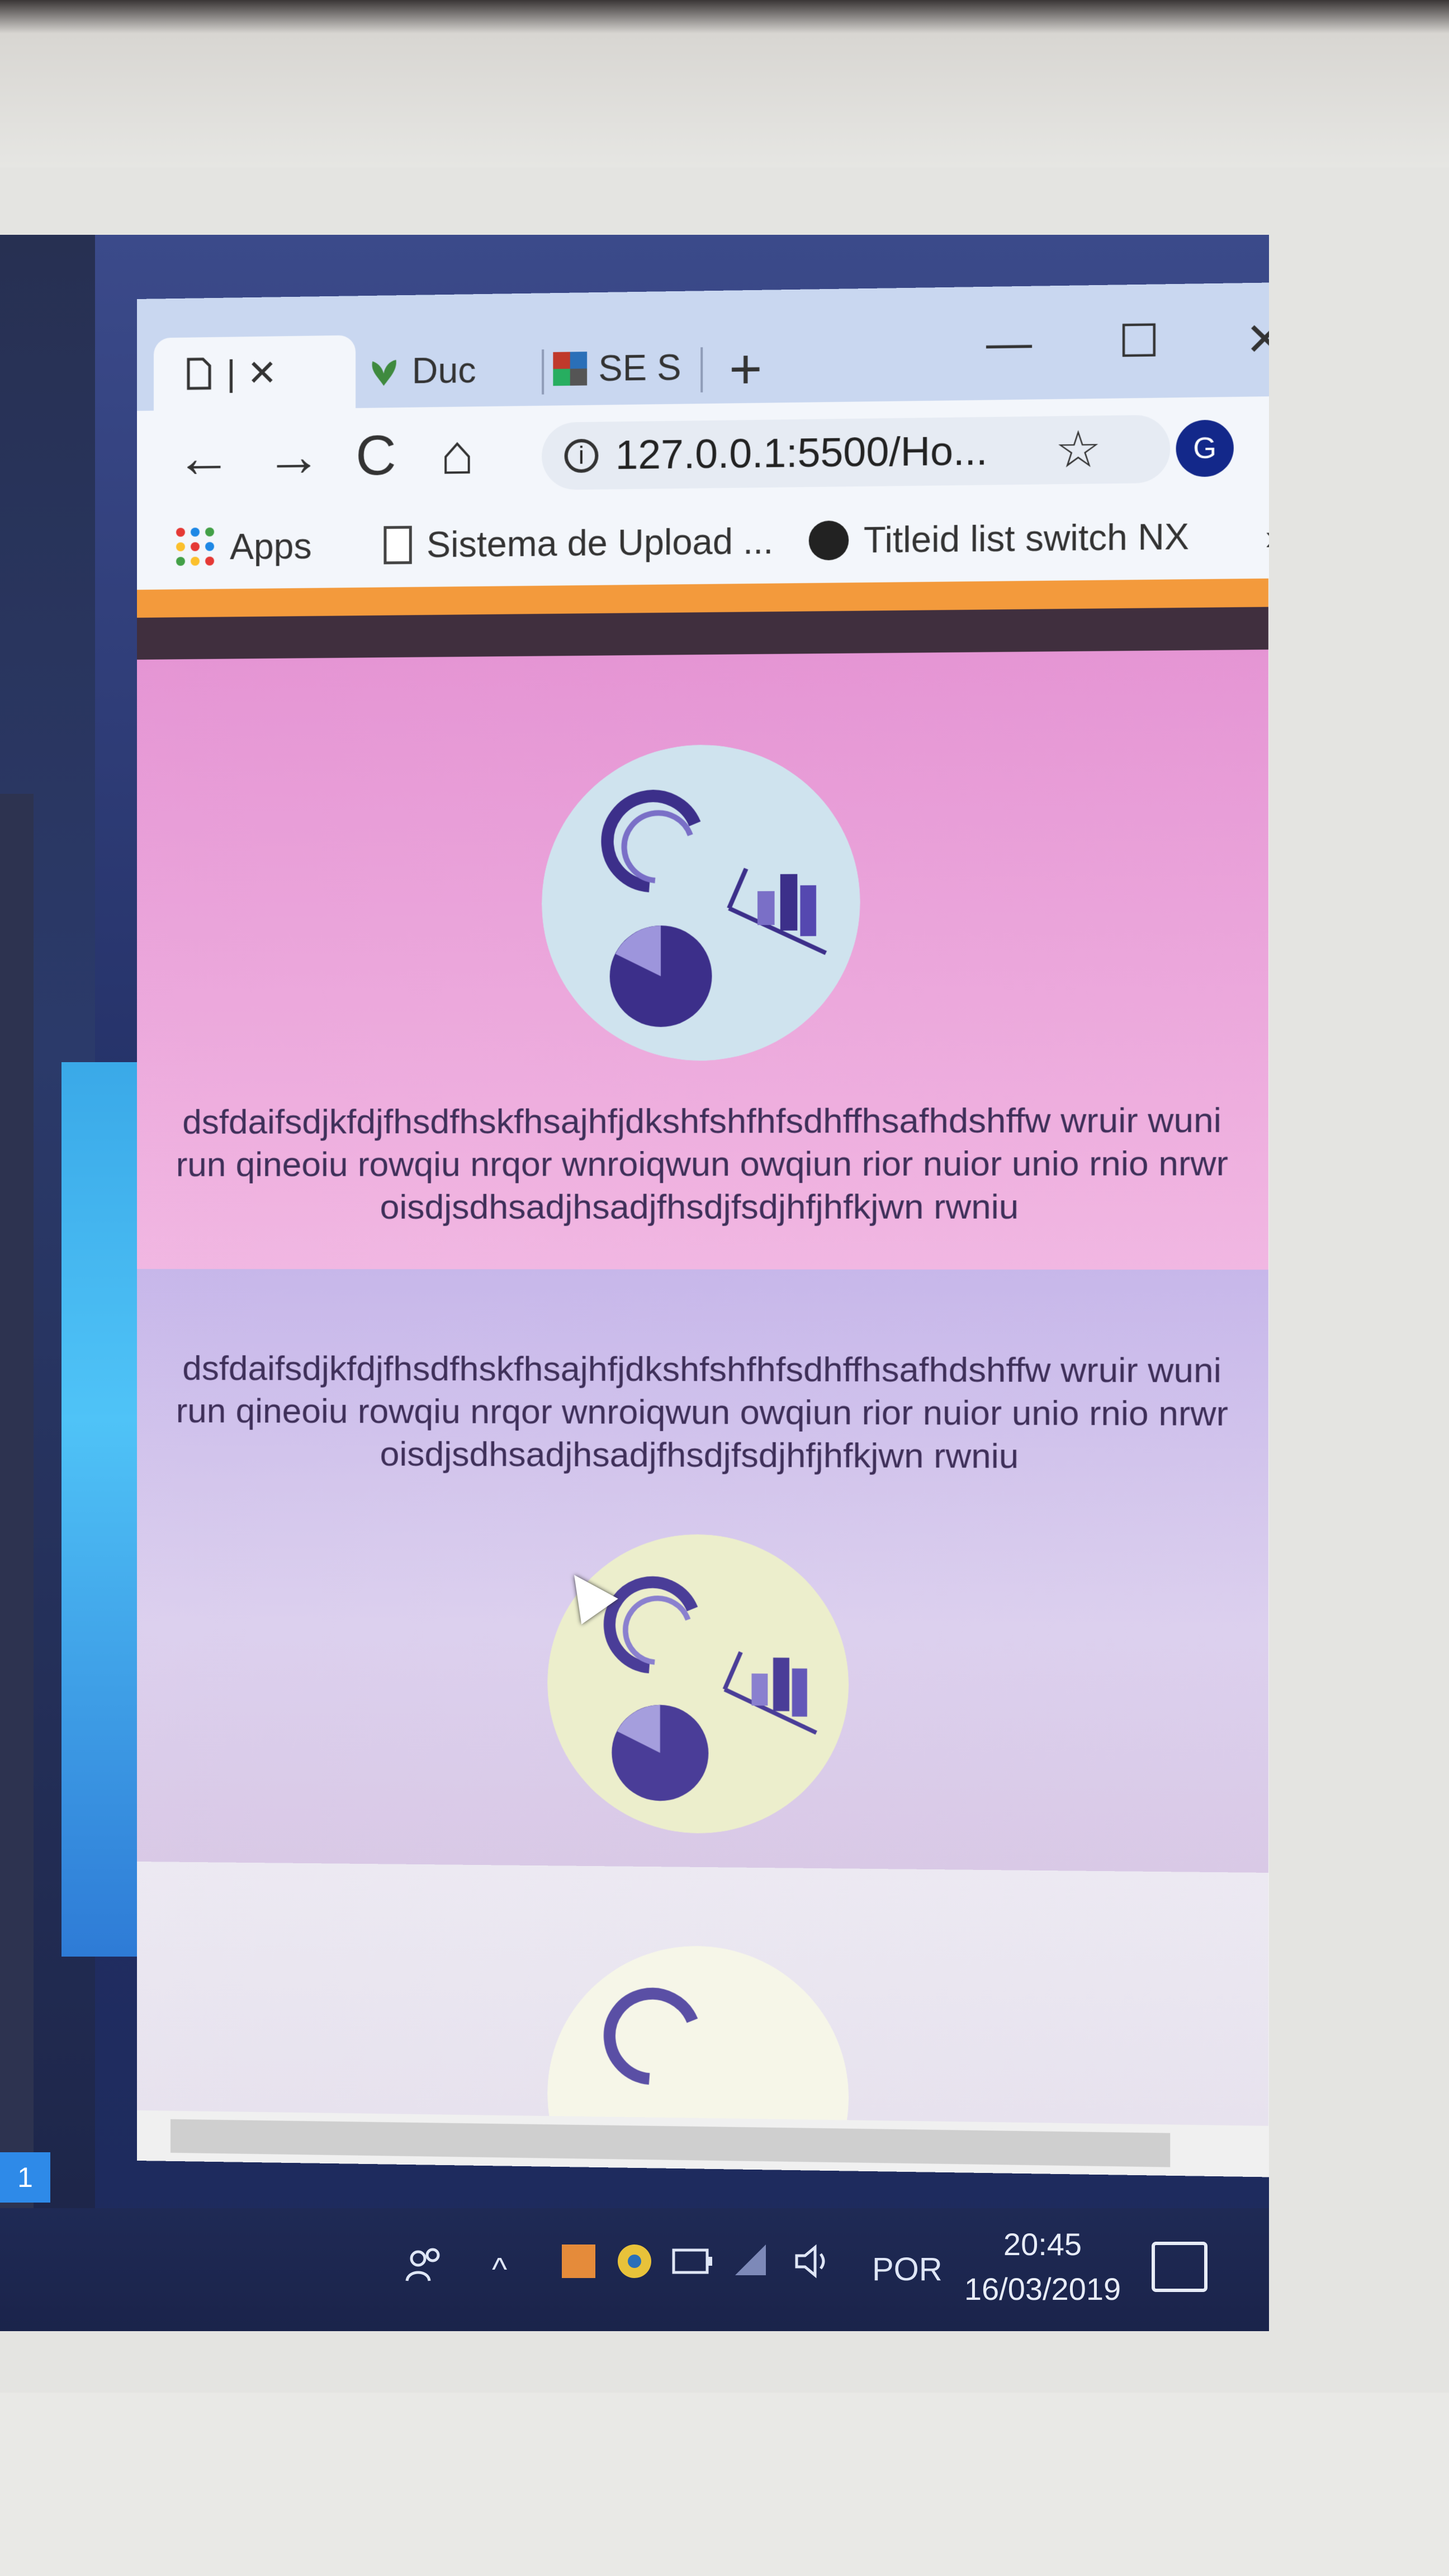  What do you see at coordinates (1042, 2244) in the screenshot?
I see `clock-time: 20:45` at bounding box center [1042, 2244].